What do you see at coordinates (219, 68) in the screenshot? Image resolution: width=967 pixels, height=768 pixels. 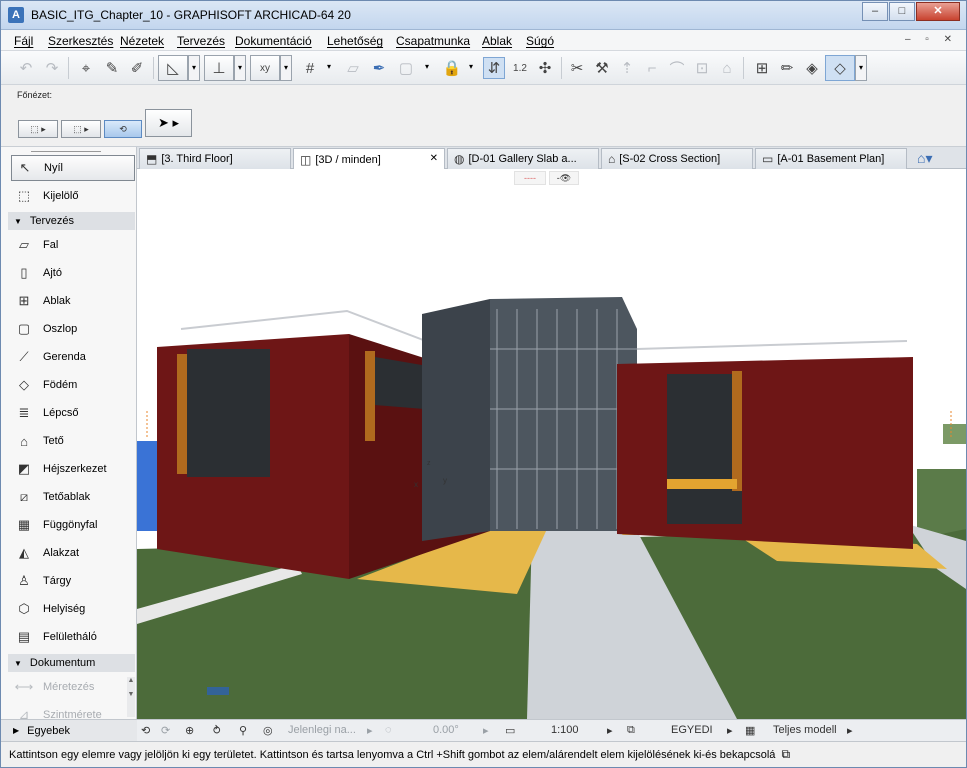 I see `snap-guides-button: ⊥` at bounding box center [219, 68].